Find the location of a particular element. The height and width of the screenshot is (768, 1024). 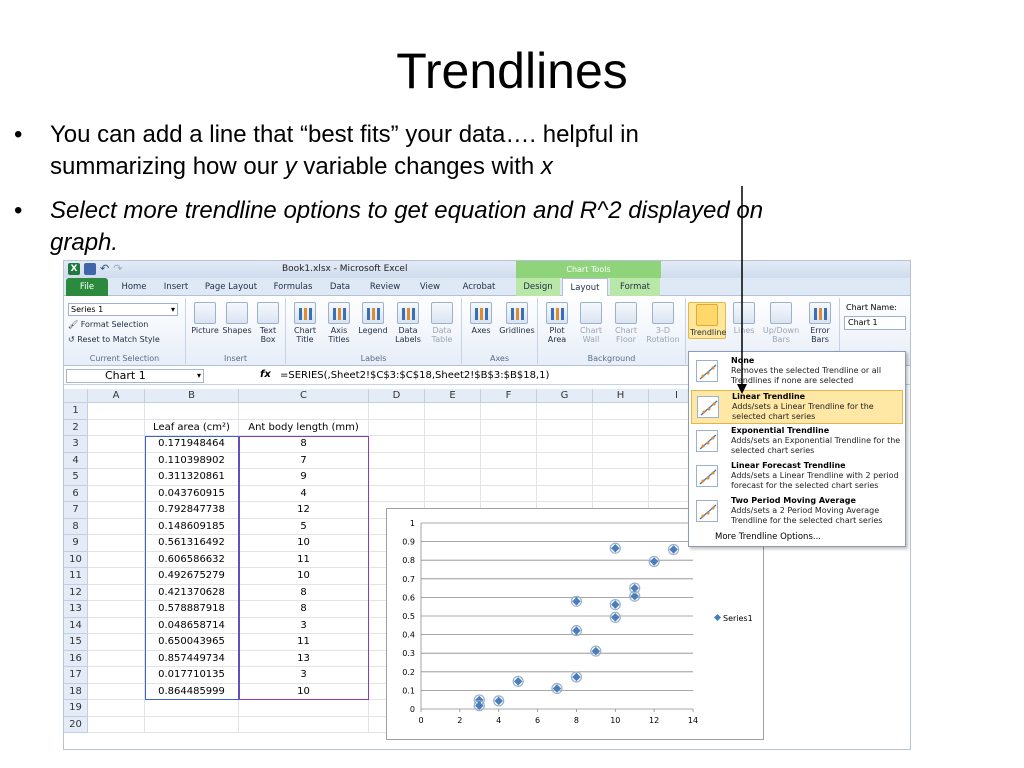

tab-file: File is located at coordinates (87, 287).